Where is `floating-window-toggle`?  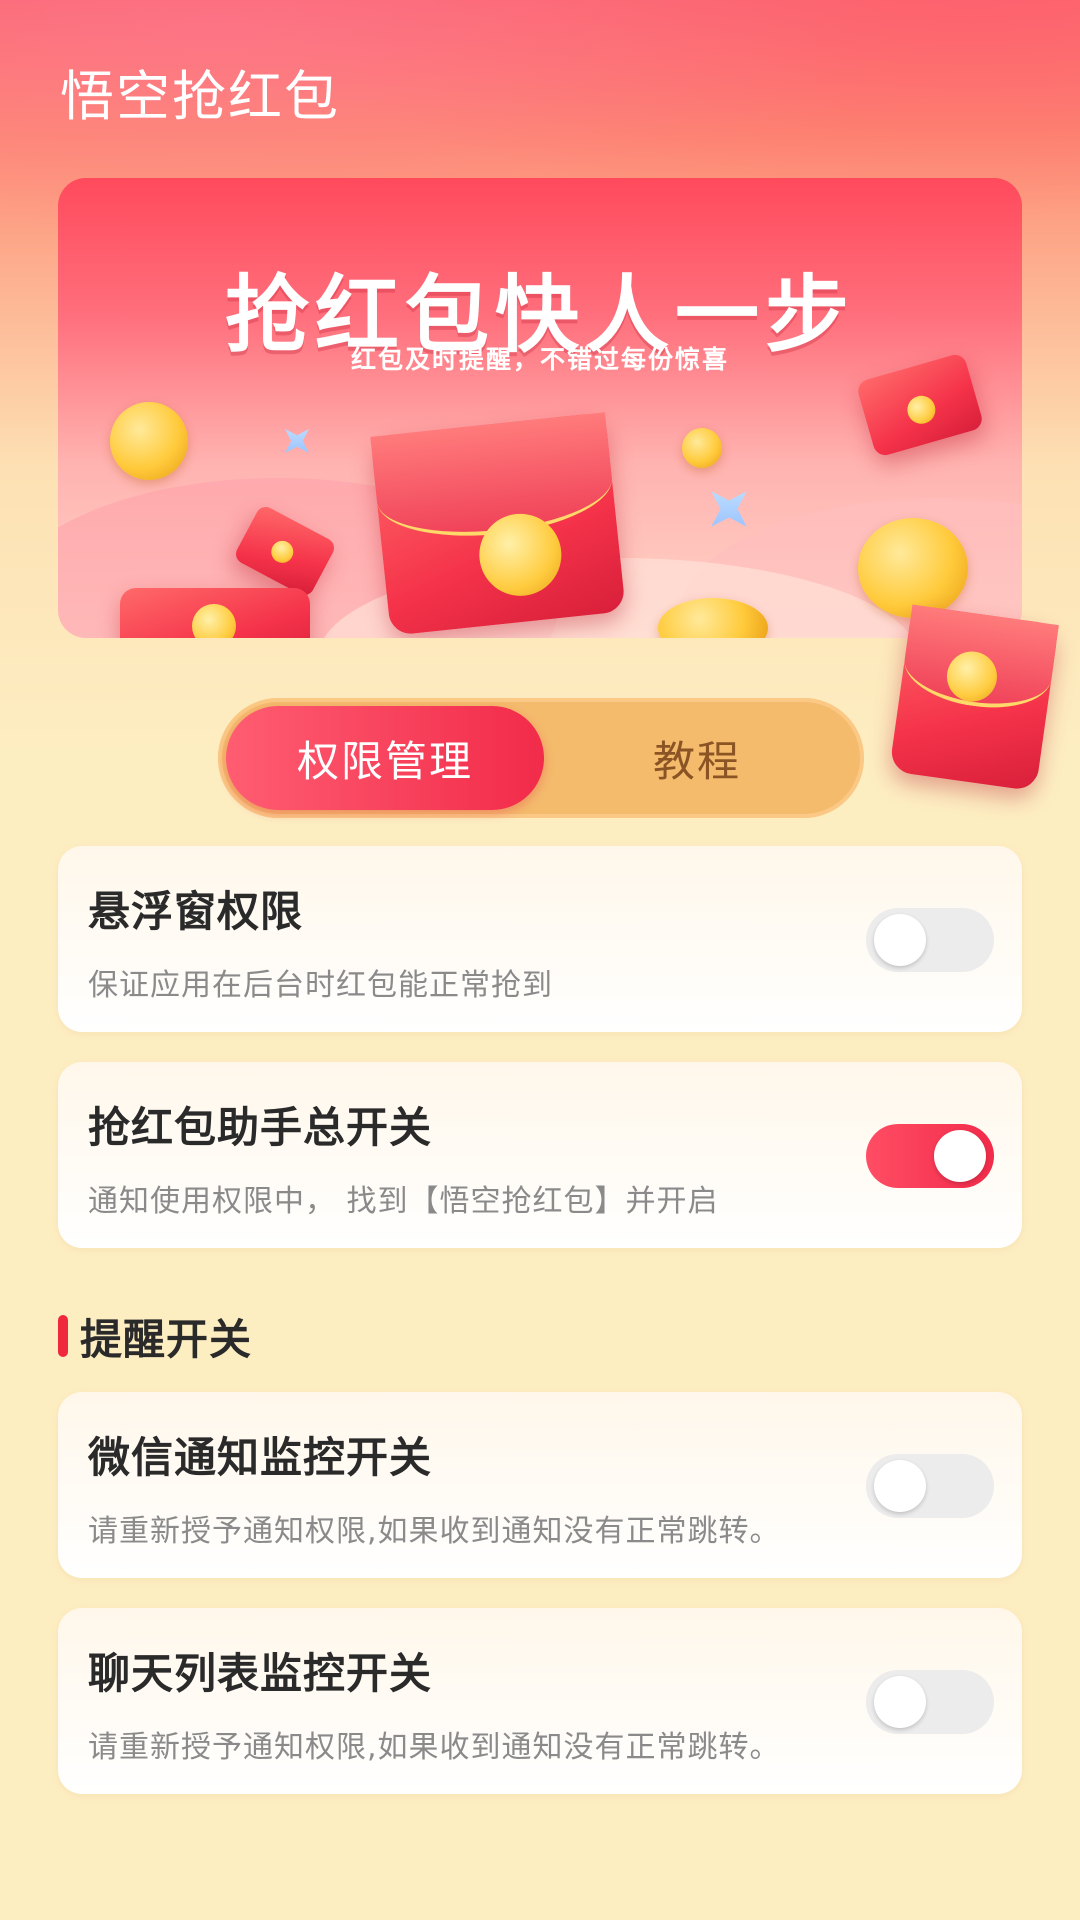
floating-window-toggle is located at coordinates (930, 940).